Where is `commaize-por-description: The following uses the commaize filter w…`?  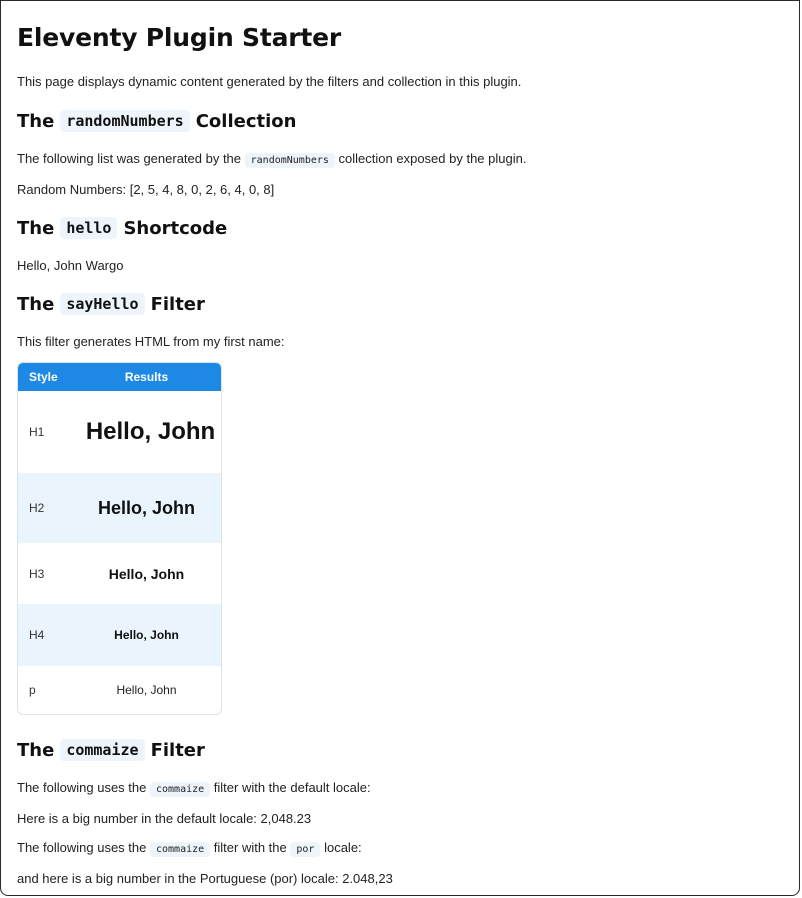
commaize-por-description: The following uses the commaize filter w… is located at coordinates (400, 849).